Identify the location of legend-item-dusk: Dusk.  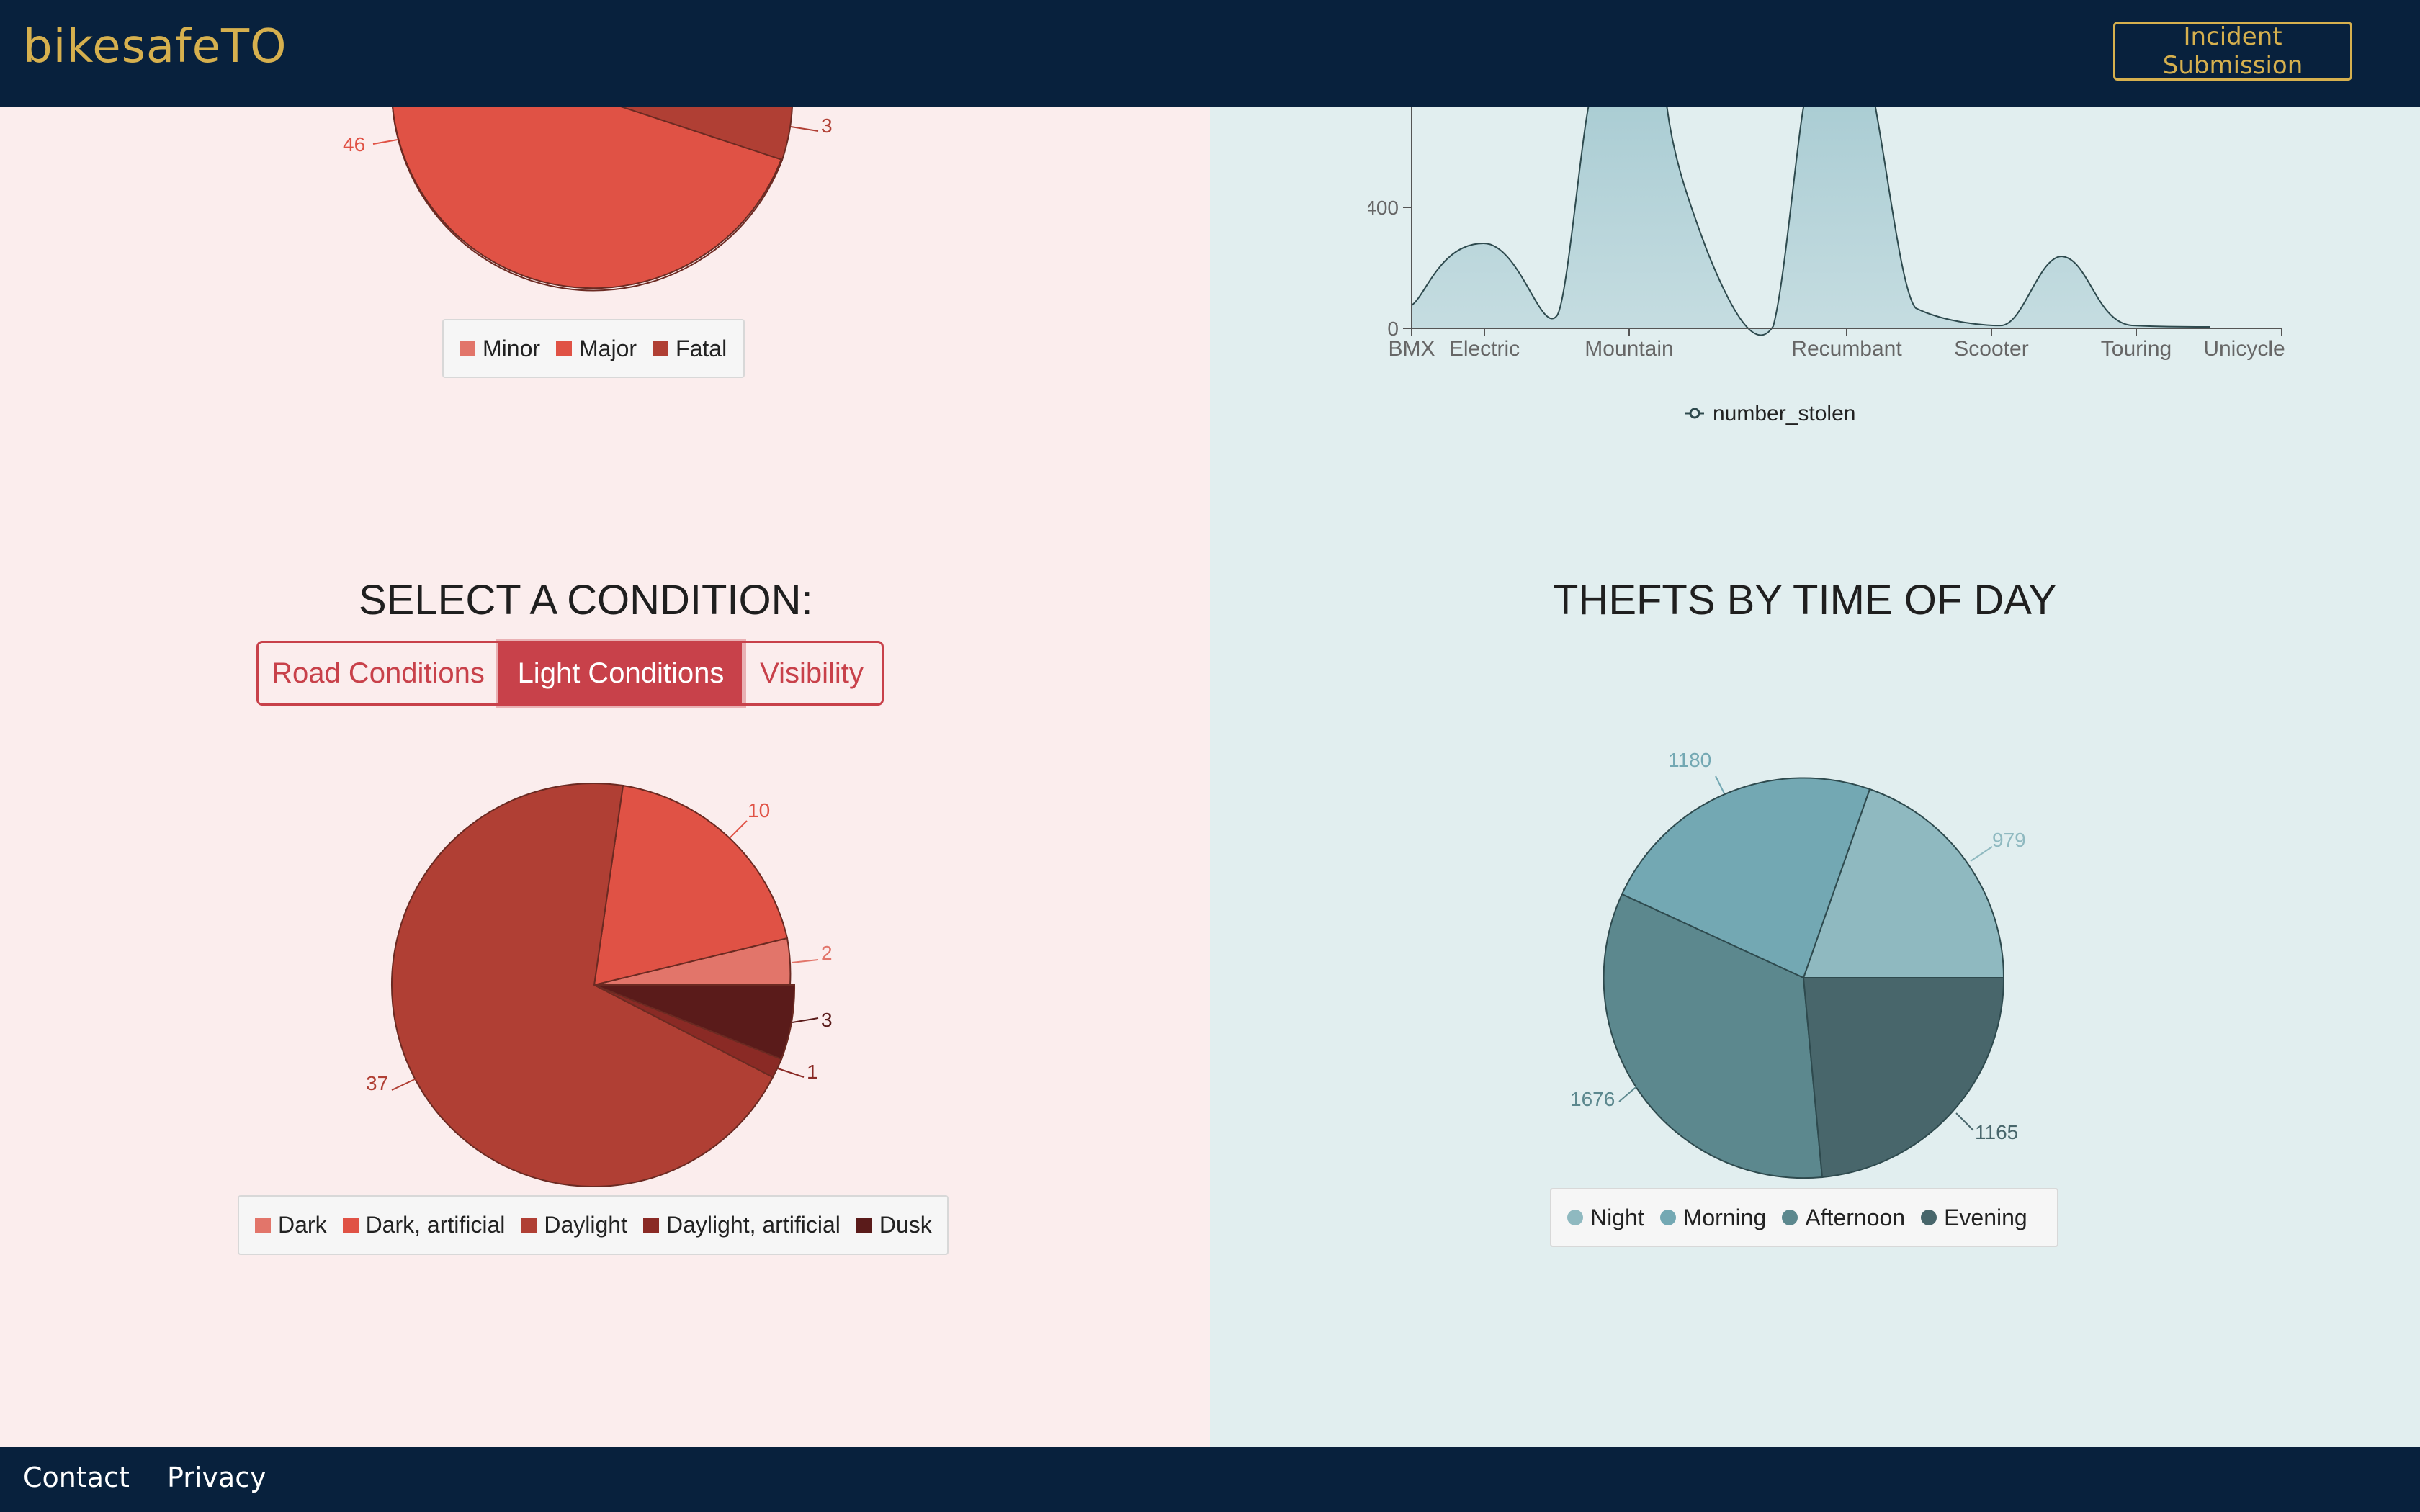
(894, 1225).